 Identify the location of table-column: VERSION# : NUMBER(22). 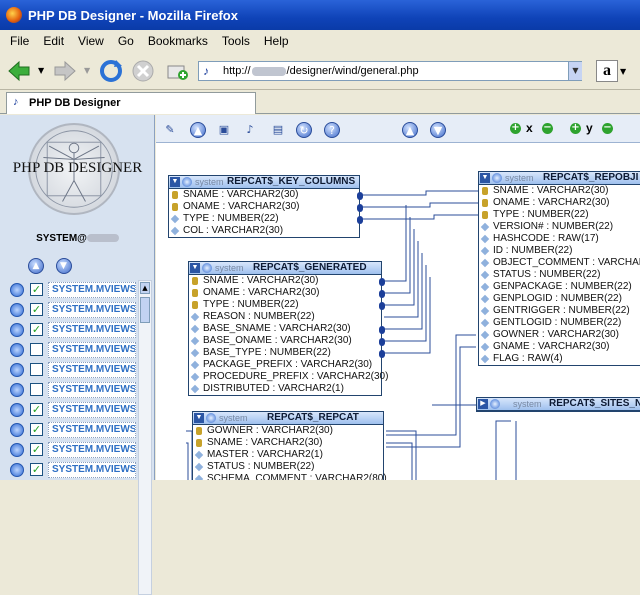
(559, 227).